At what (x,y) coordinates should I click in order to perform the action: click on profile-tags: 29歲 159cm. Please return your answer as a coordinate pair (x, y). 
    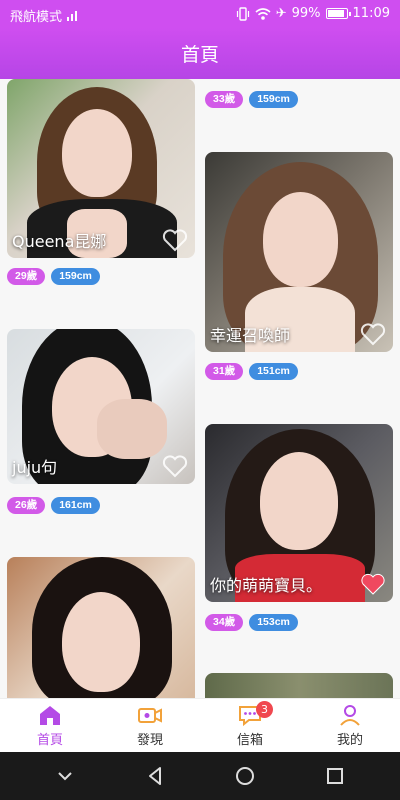
    Looking at the image, I should click on (53, 276).